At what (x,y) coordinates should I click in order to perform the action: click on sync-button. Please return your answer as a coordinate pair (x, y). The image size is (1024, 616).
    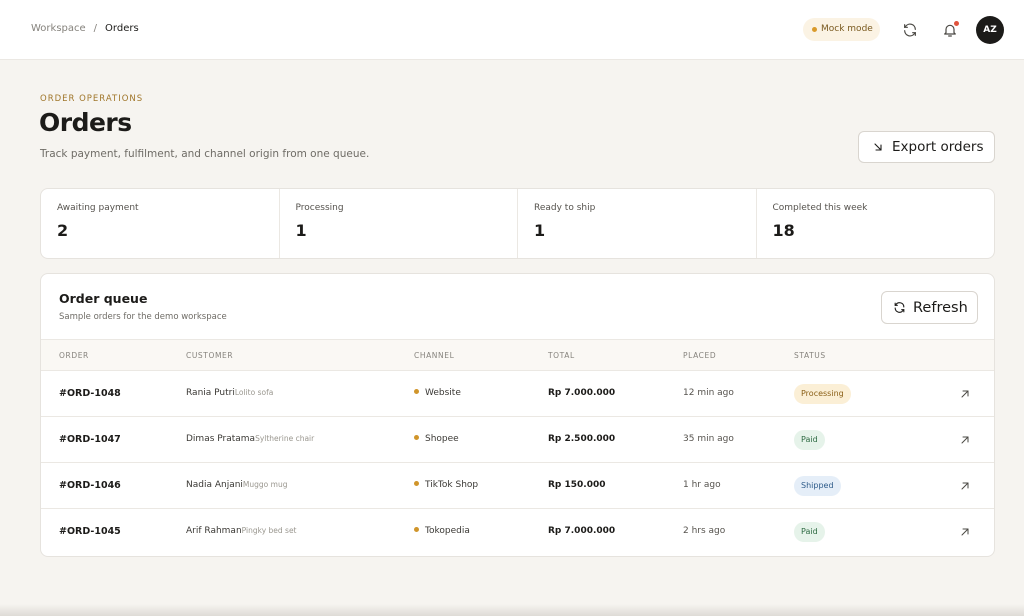
    Looking at the image, I should click on (910, 30).